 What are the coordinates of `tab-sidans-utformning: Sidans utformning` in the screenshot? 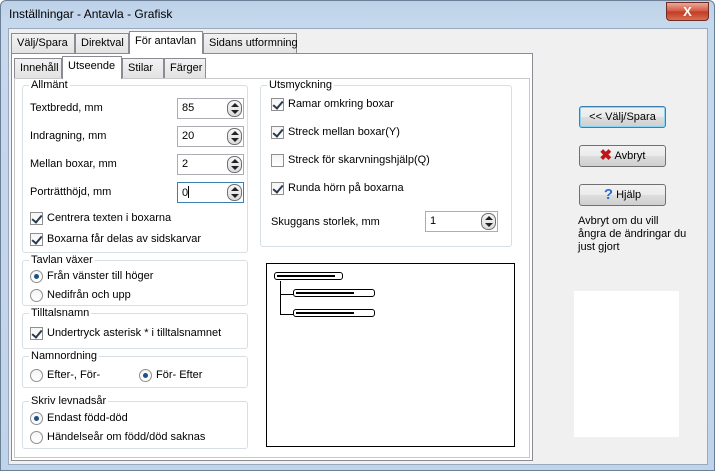 It's located at (250, 43).